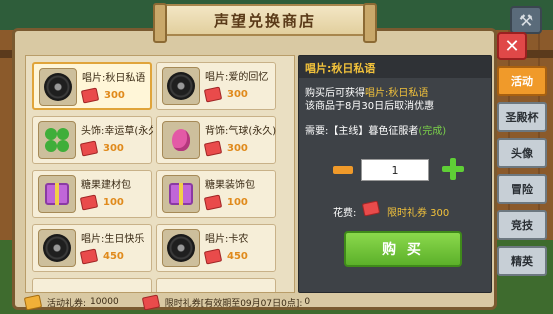 Image resolution: width=553 pixels, height=314 pixels. I want to click on shop-item: 背饰:气球(永久) 300, so click(216, 140).